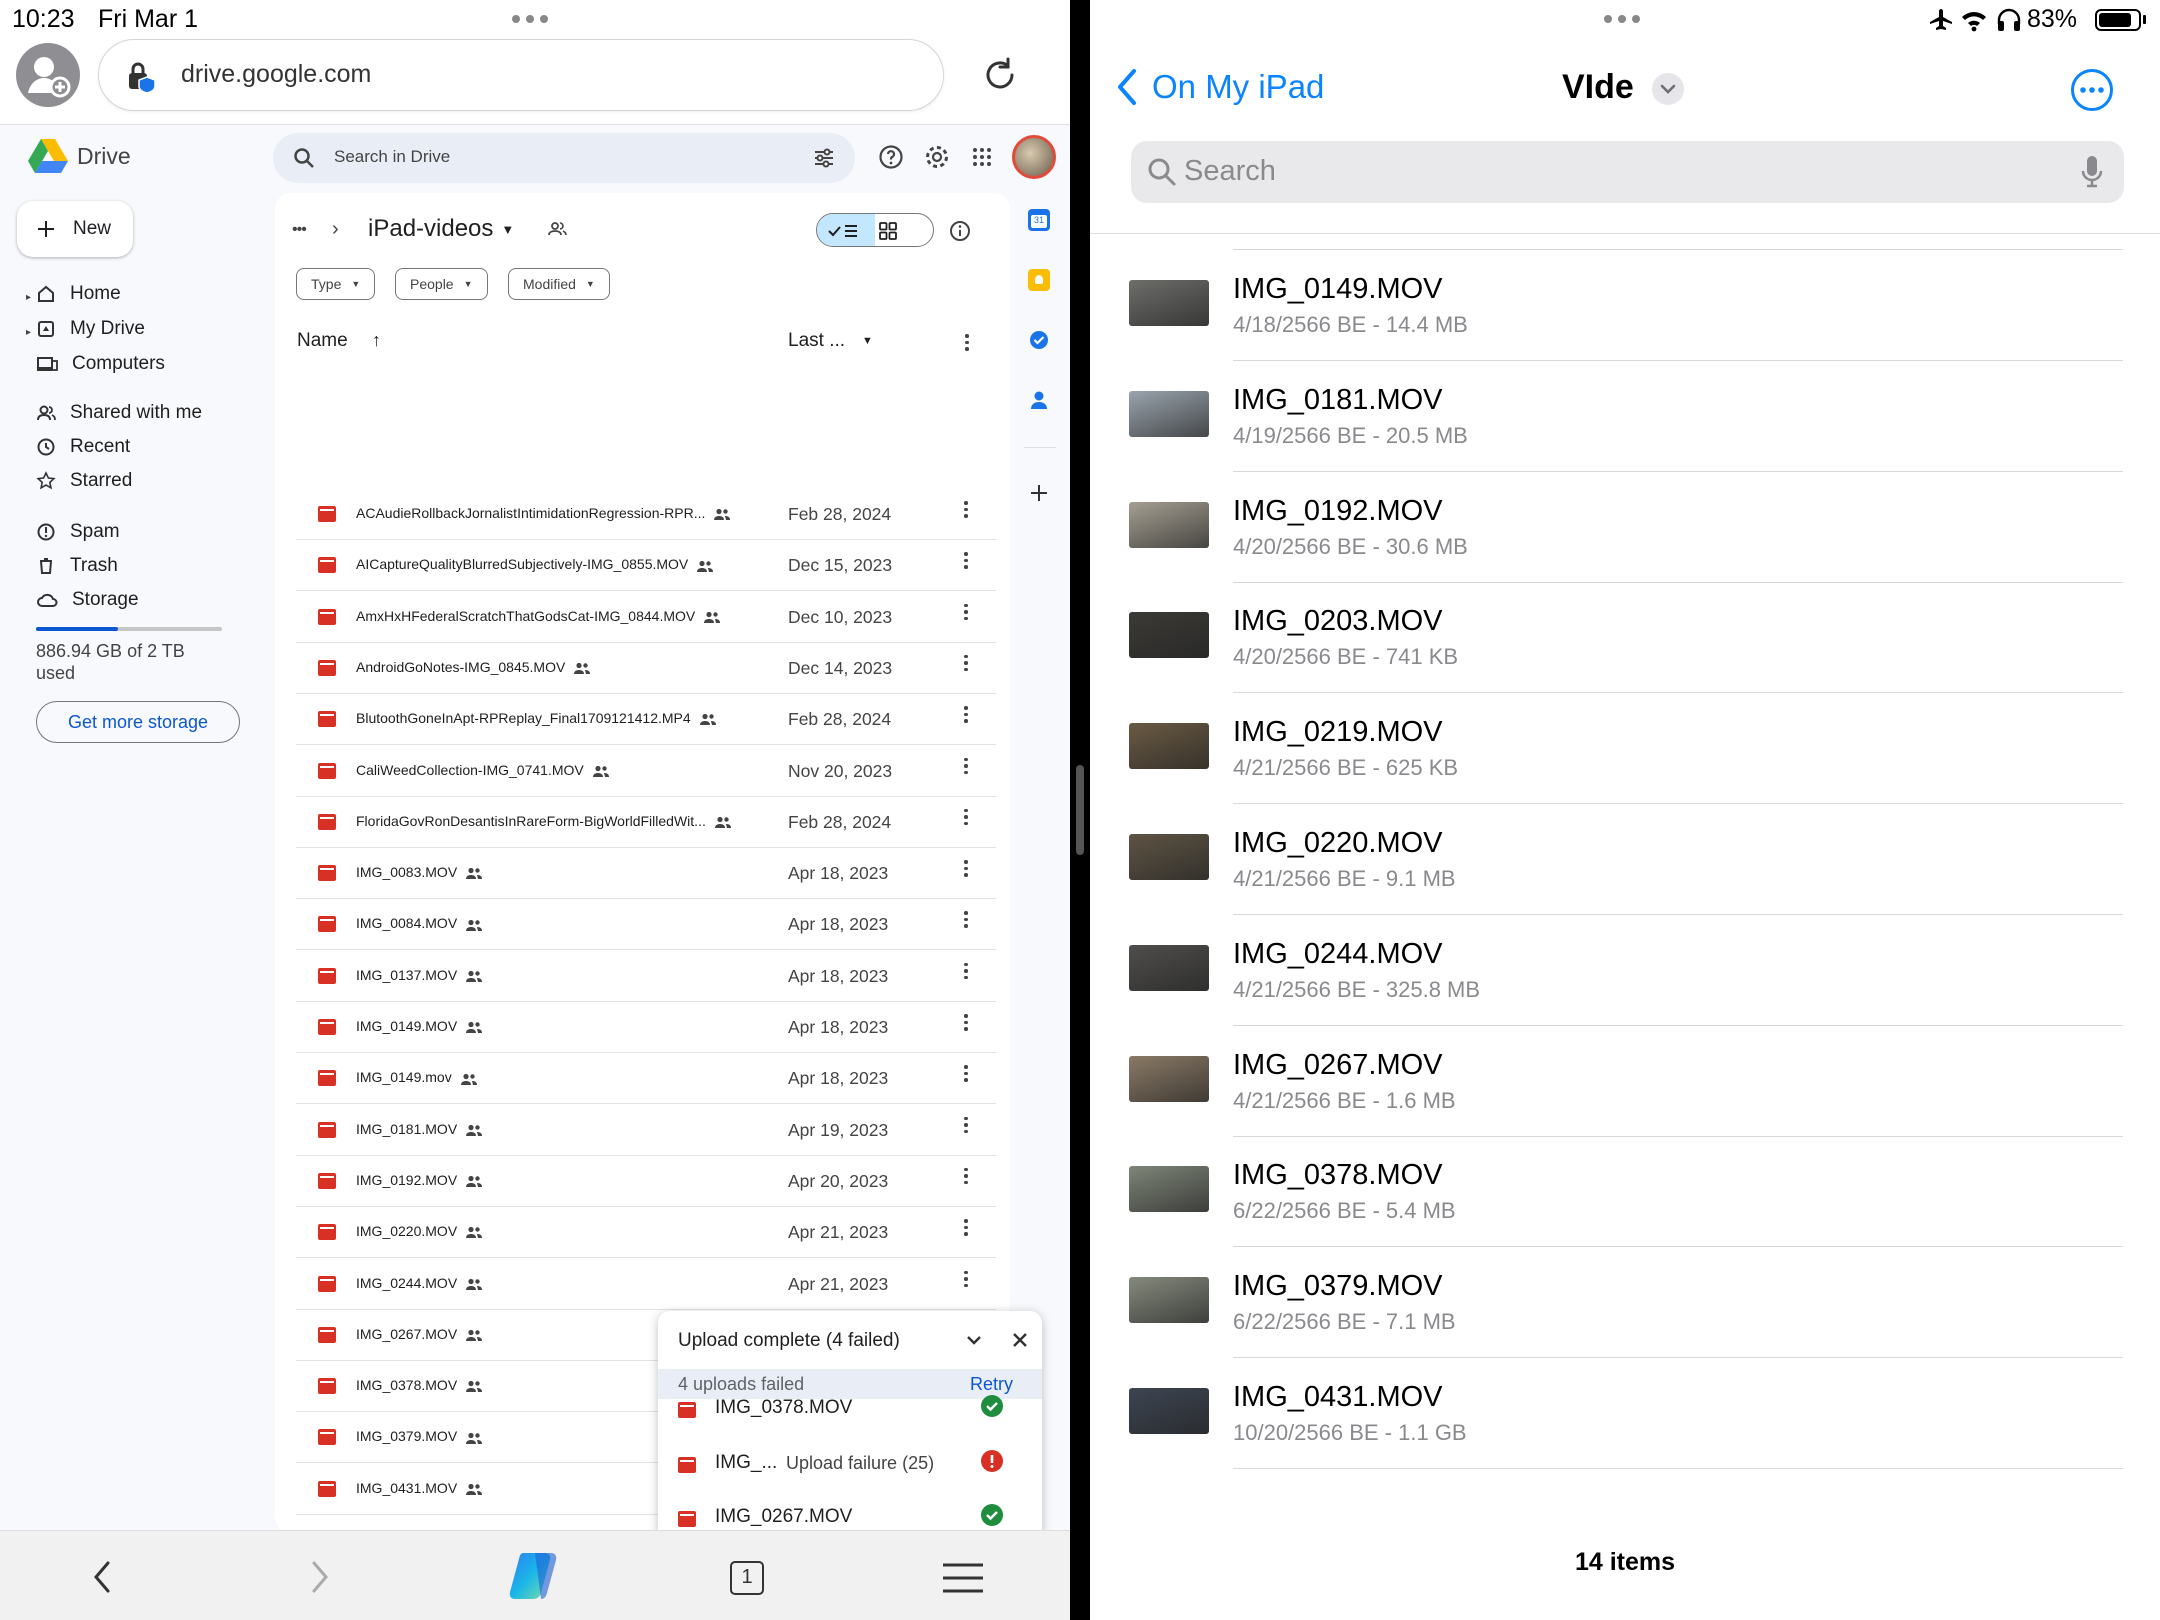 Image resolution: width=2160 pixels, height=1620 pixels. I want to click on close-icon, so click(1020, 1340).